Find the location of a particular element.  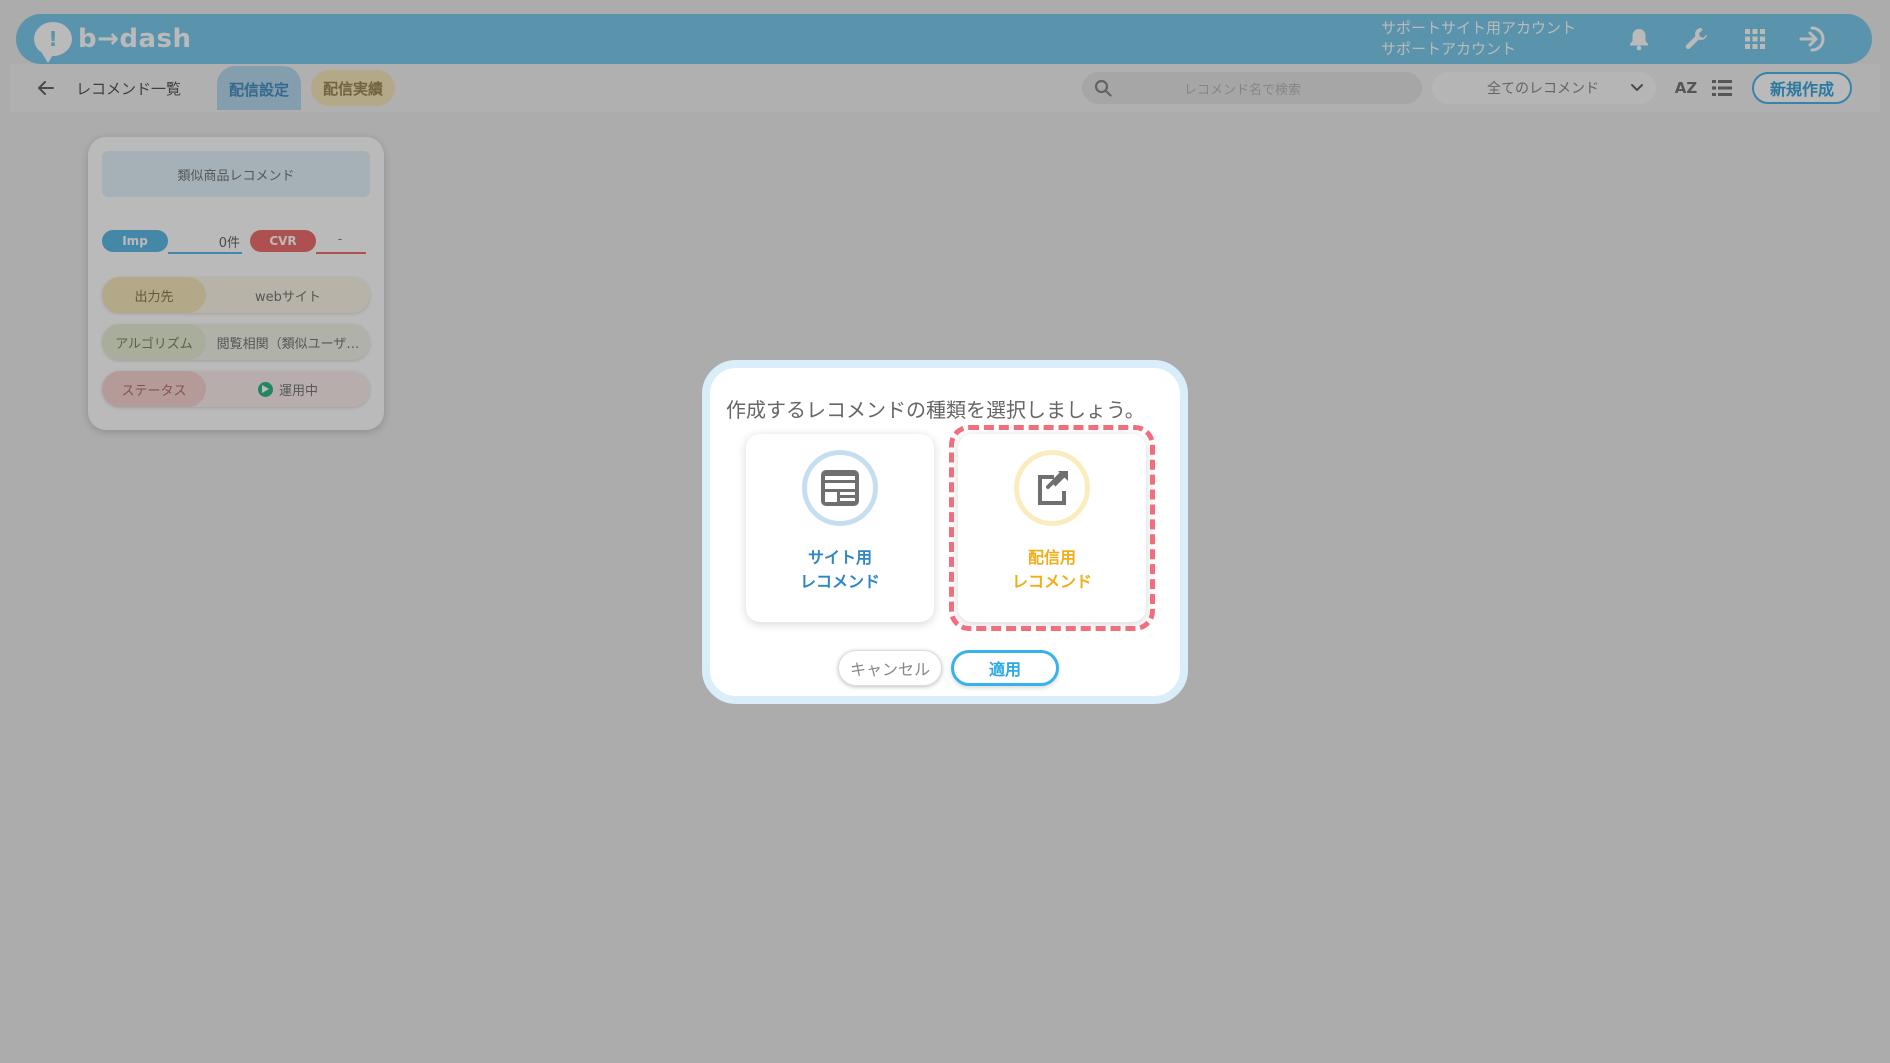

cancel-button: キャンセル is located at coordinates (890, 668).